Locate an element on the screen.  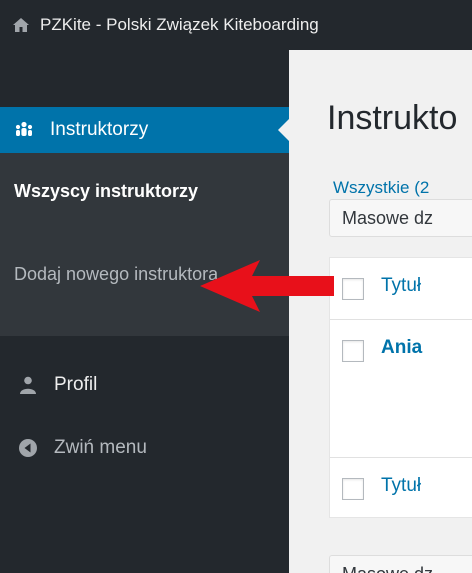
submenu-all-instructors: Wszyscy instruktorzy is located at coordinates (134, 191).